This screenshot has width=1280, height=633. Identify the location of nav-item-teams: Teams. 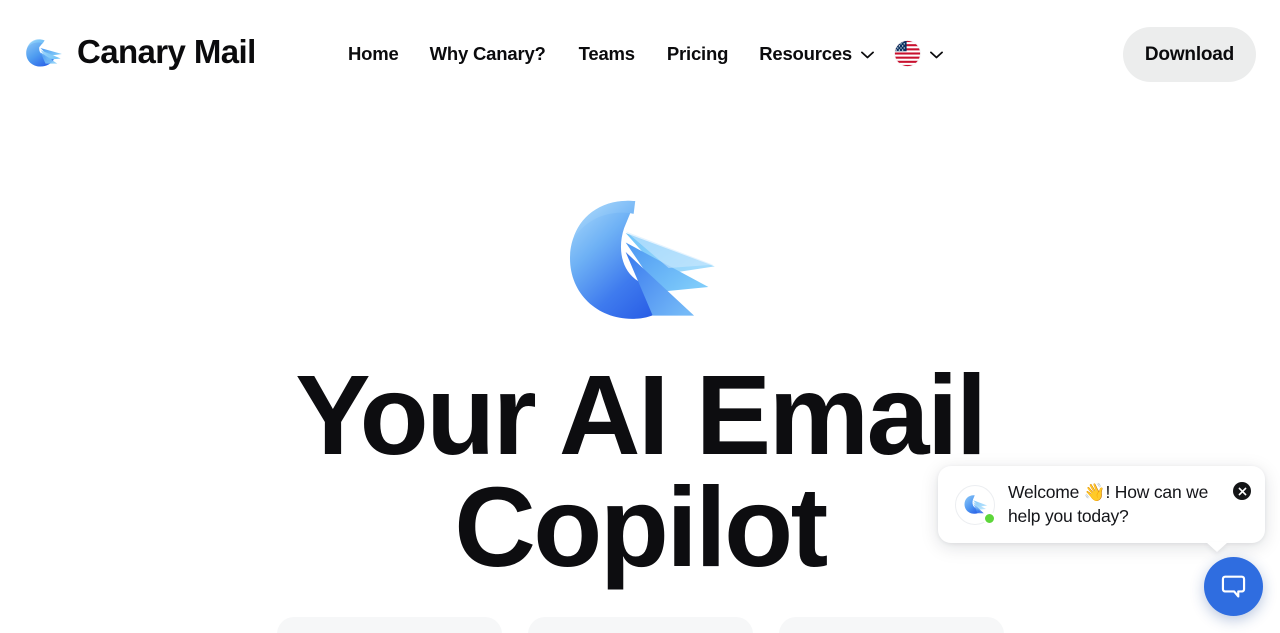
(607, 54).